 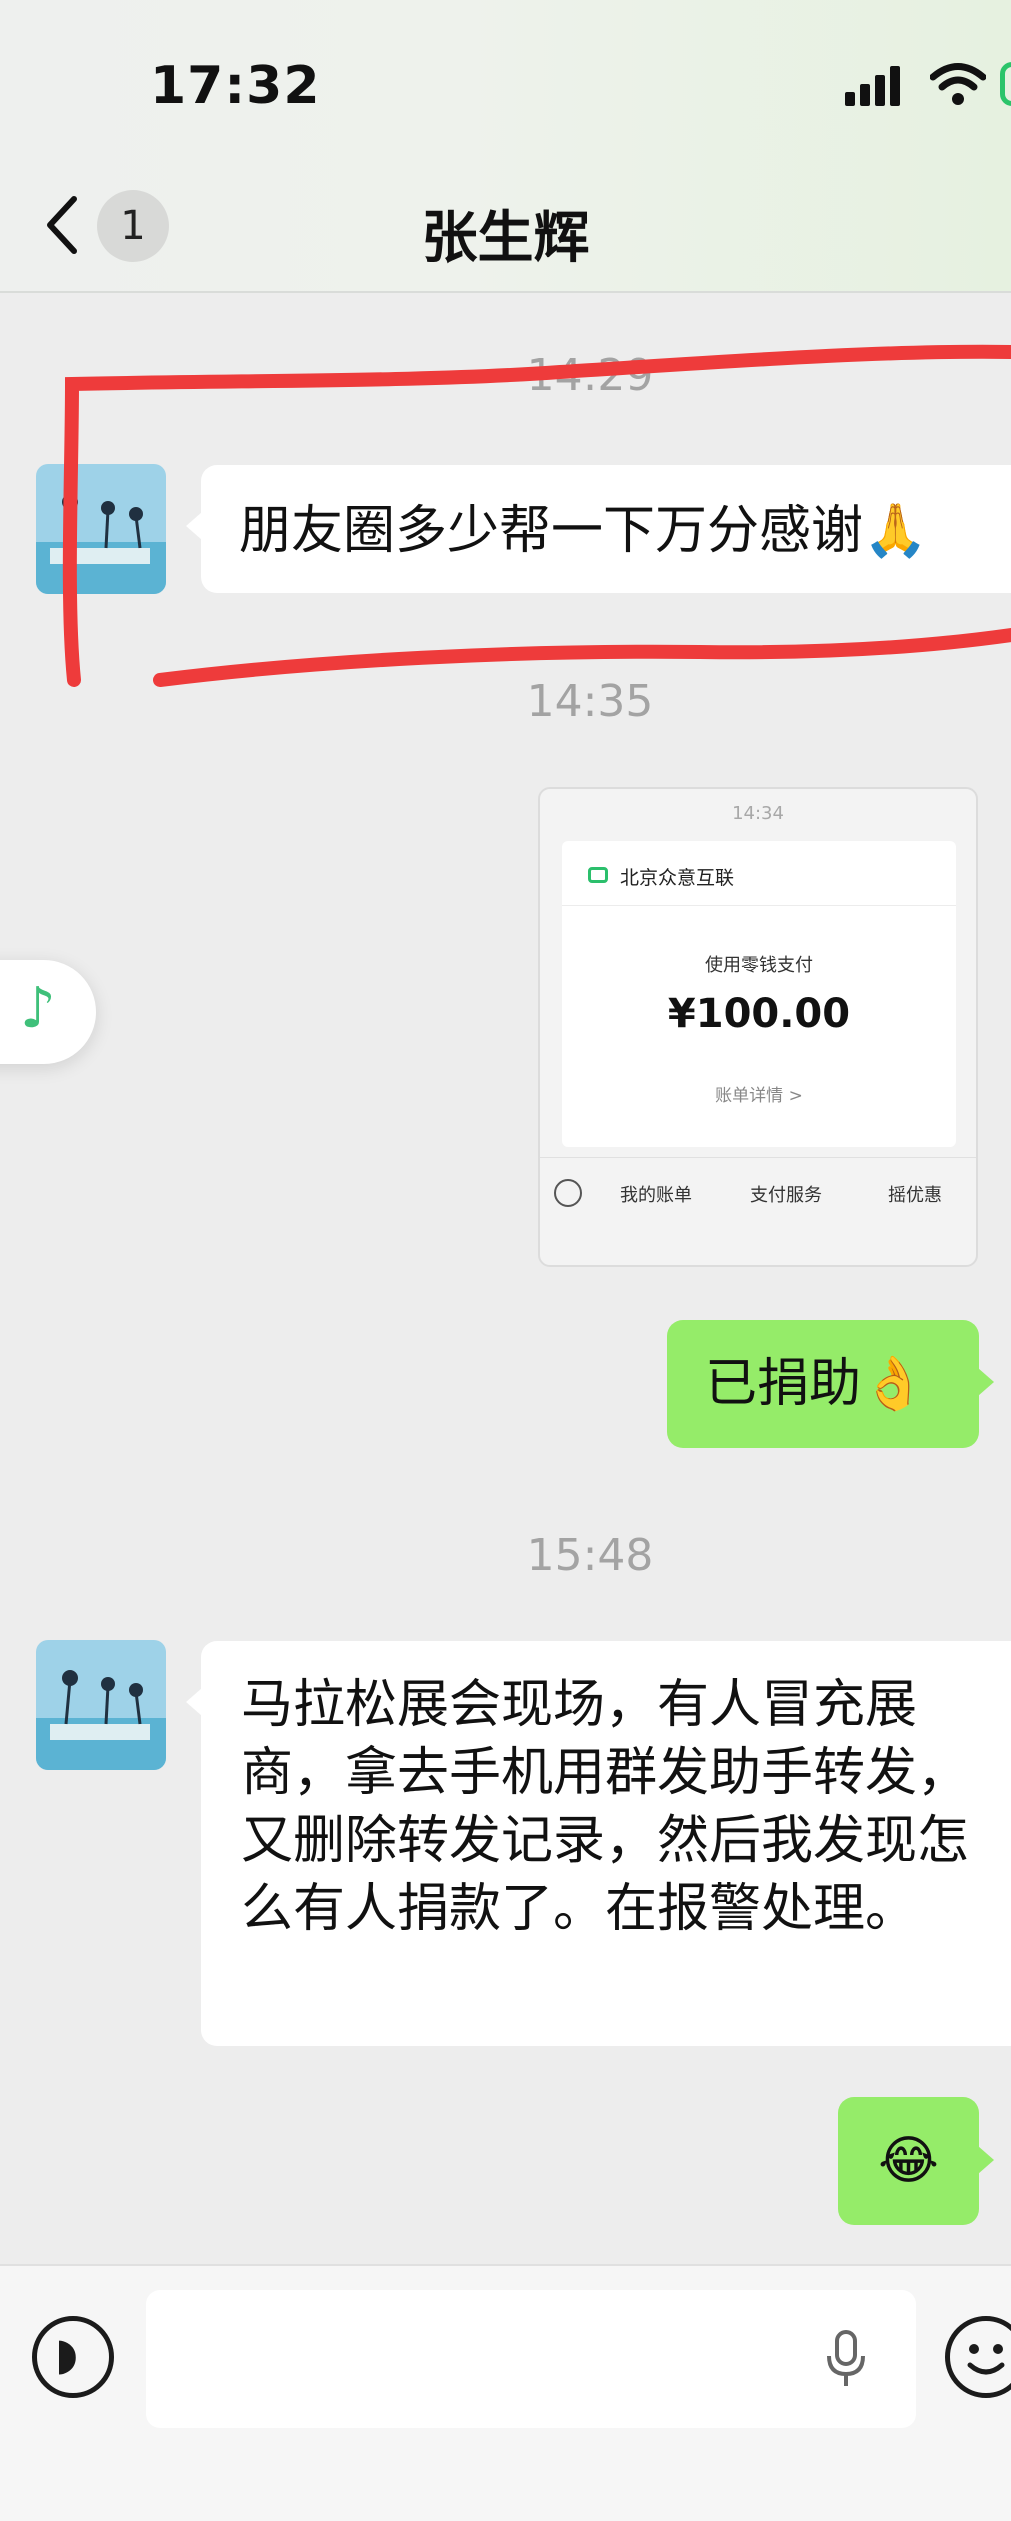 I want to click on smile-icon, so click(x=986, y=2359).